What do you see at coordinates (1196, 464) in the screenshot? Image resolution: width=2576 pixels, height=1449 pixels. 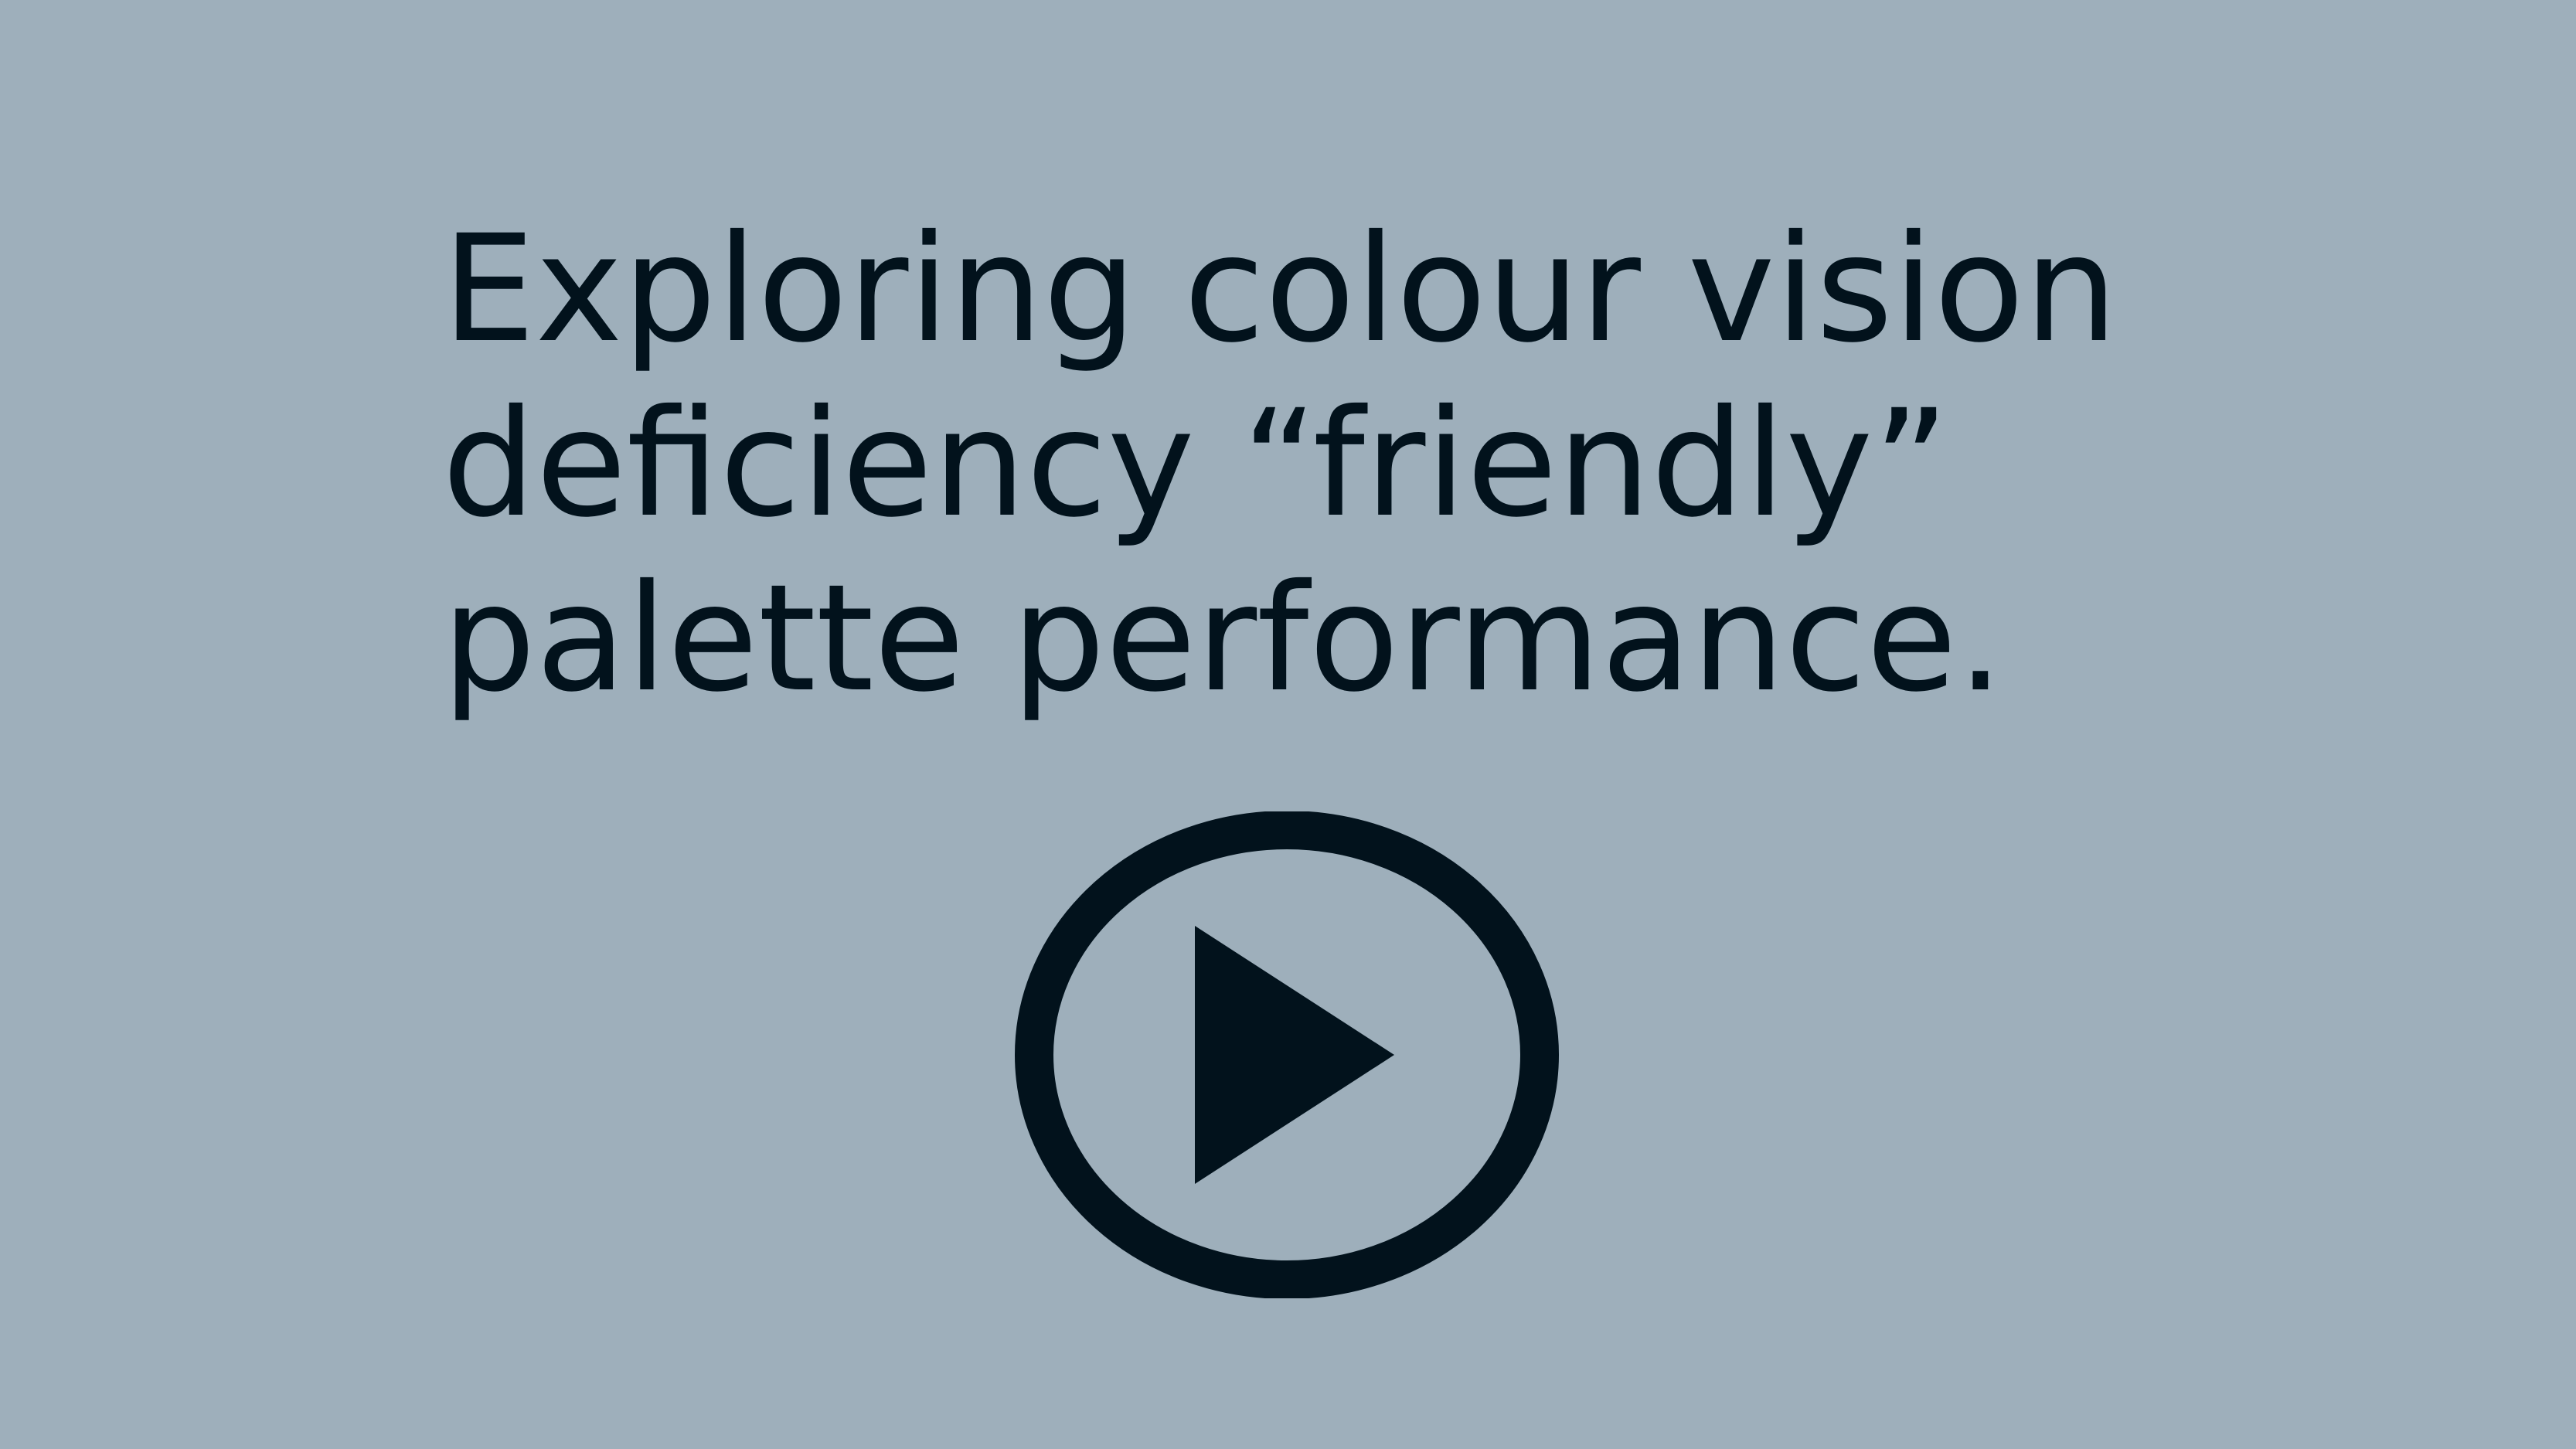 I see `title-line-2: deficiency “friendly”` at bounding box center [1196, 464].